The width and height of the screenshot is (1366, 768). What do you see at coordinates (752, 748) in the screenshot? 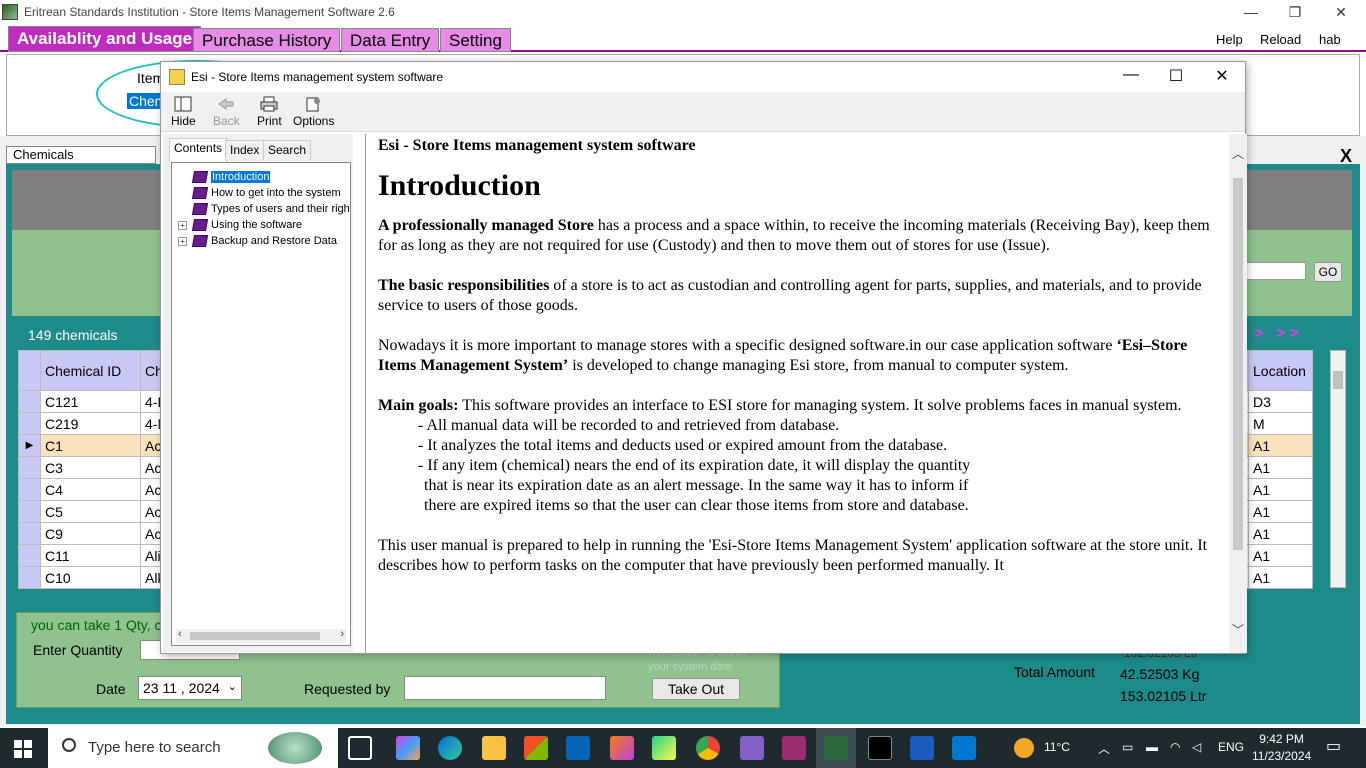
I see `visual-studio-icon` at bounding box center [752, 748].